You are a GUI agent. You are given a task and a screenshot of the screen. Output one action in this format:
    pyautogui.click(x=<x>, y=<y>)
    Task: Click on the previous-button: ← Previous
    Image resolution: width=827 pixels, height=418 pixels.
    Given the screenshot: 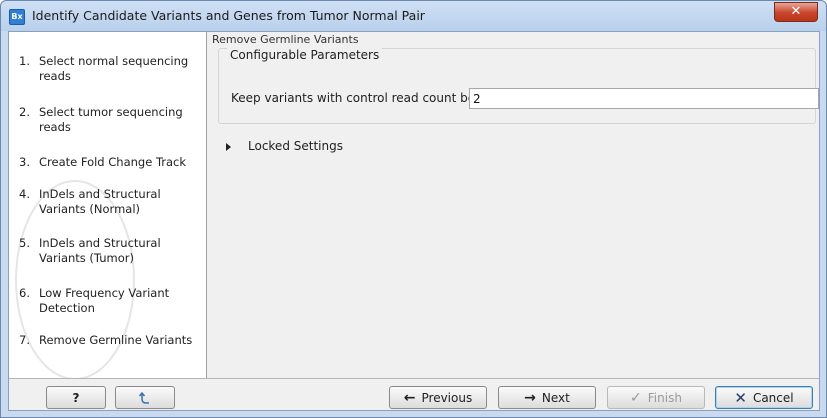 What is the action you would take?
    pyautogui.click(x=438, y=397)
    